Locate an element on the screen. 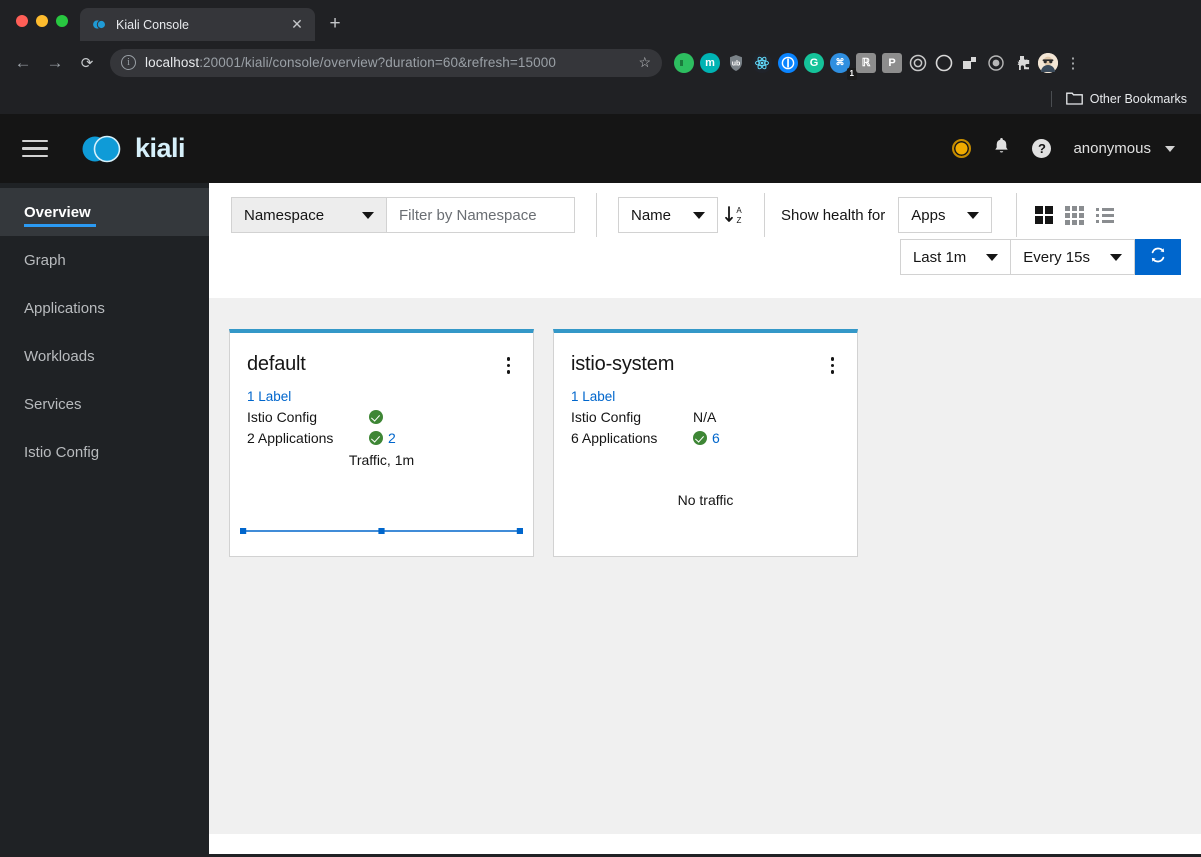  list-view-icon is located at coordinates (1105, 215).